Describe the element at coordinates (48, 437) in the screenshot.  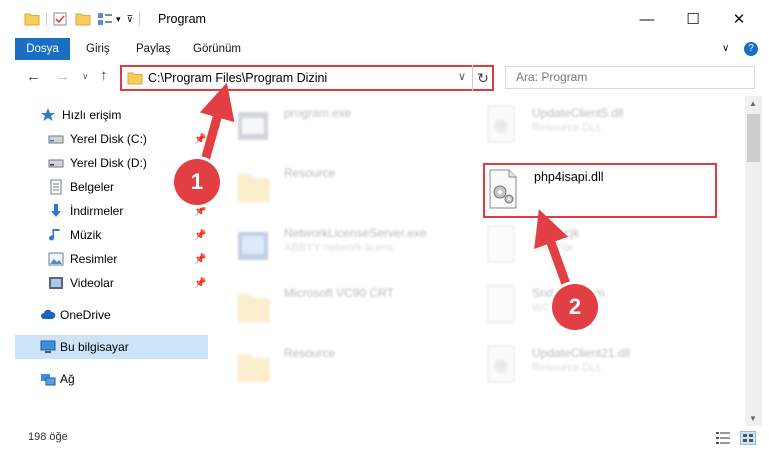
I see `item-count: 198 öğe` at that location.